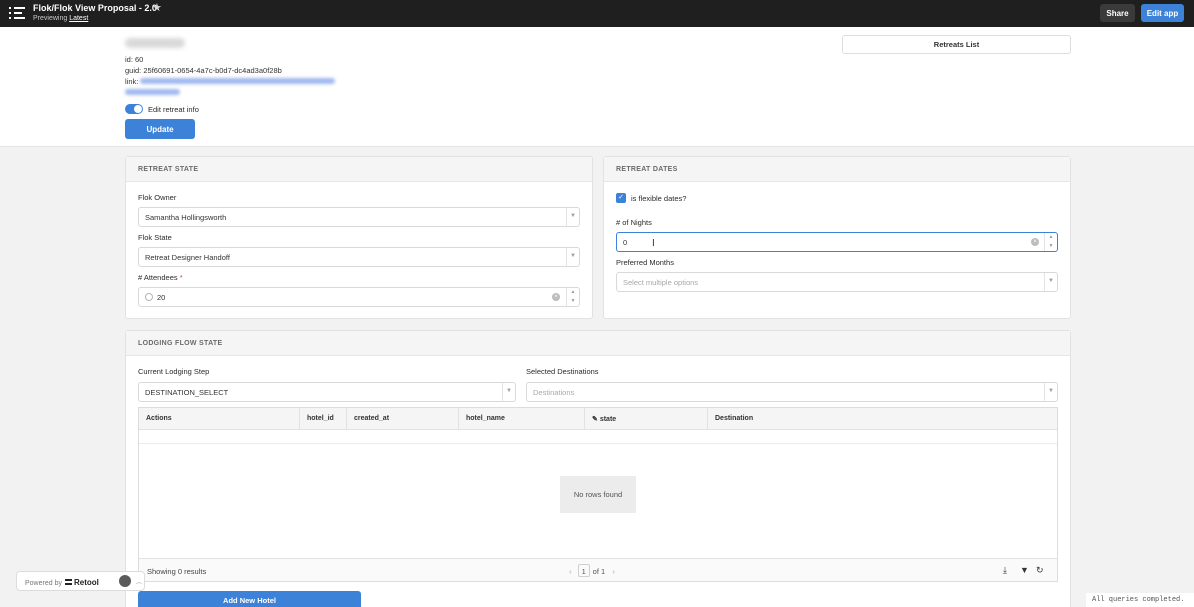  I want to click on preferred-months-placeholder: Select multiple options, so click(661, 282).